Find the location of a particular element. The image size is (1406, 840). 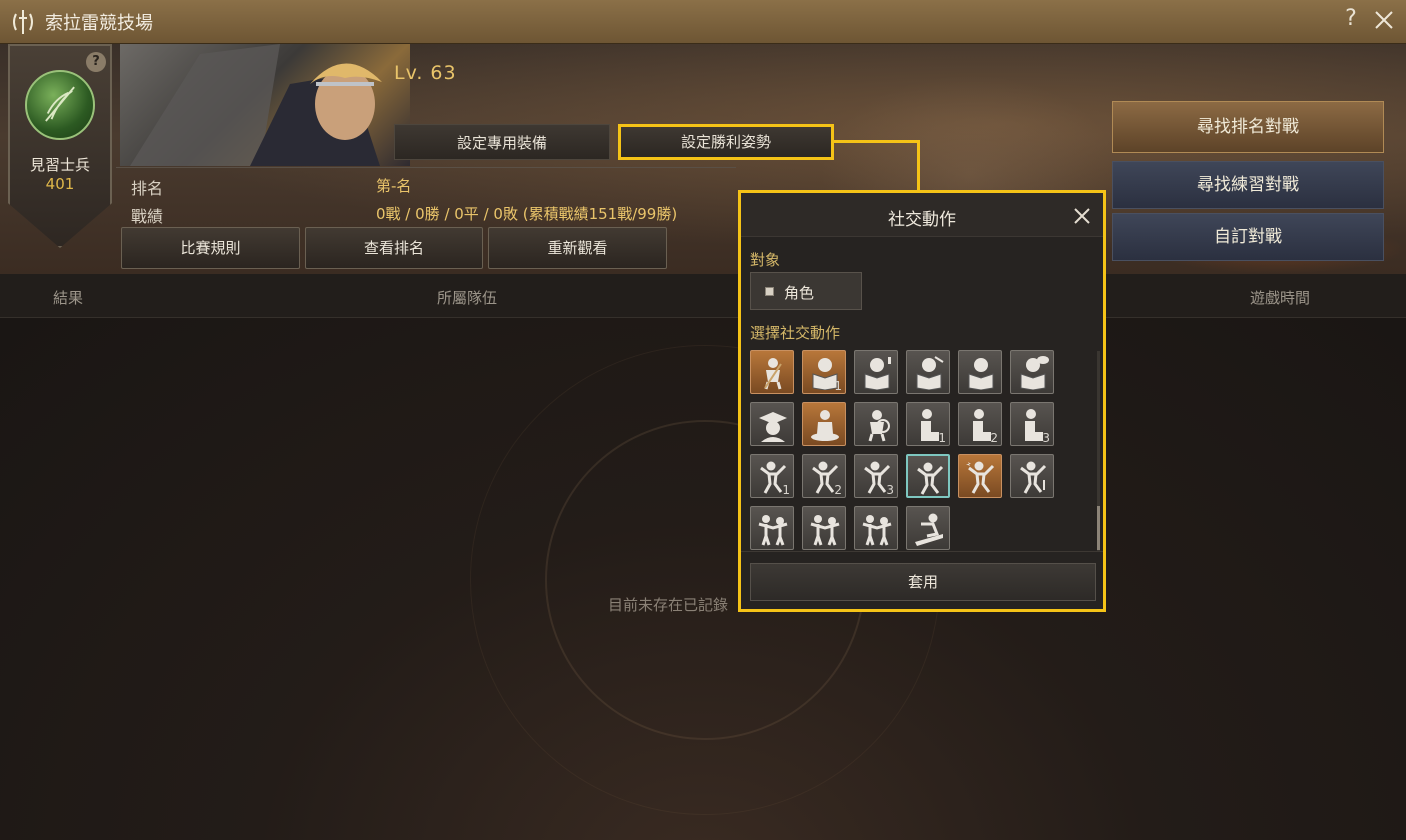

player-level: Lv. 63 is located at coordinates (425, 73).